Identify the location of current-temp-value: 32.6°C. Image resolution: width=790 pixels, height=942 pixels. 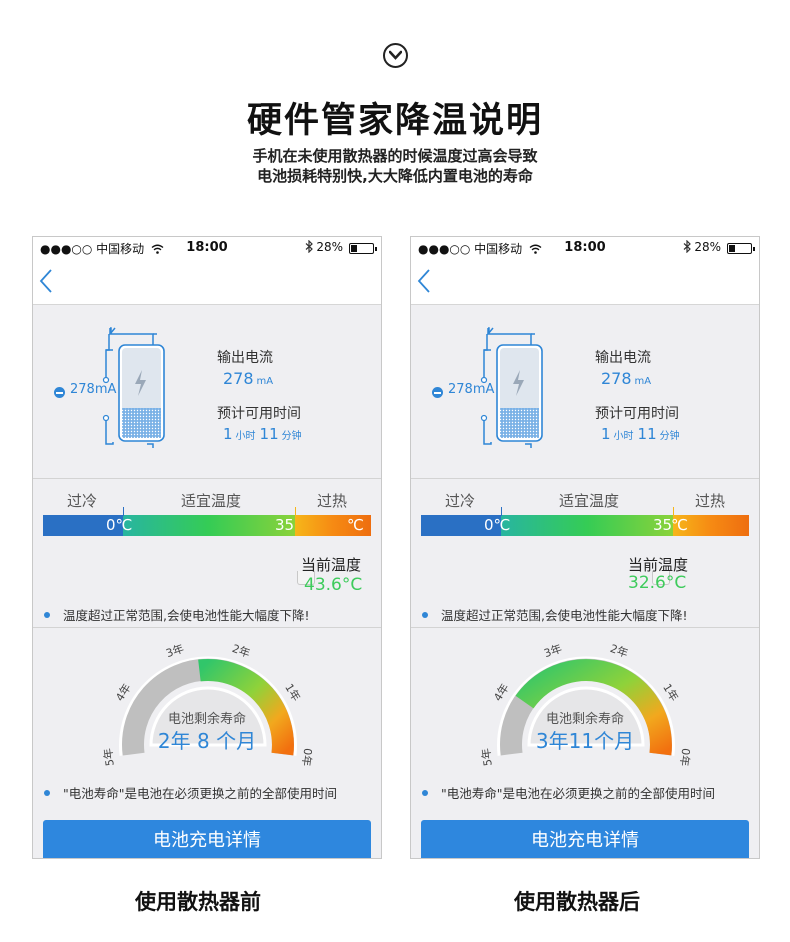
(657, 583).